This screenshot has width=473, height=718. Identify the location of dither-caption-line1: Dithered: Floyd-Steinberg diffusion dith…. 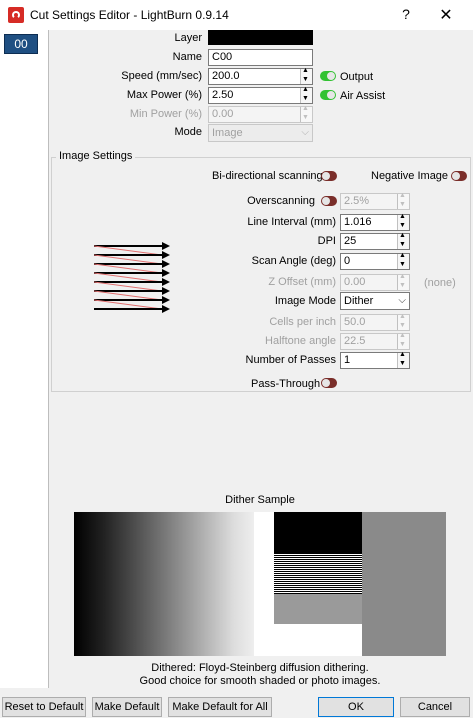
(260, 668).